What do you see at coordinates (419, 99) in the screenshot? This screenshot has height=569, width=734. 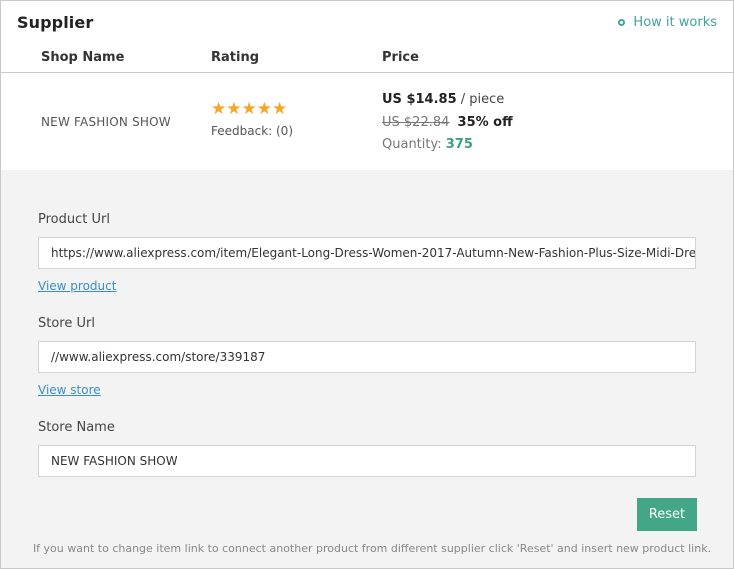 I see `price-value: US $14.85` at bounding box center [419, 99].